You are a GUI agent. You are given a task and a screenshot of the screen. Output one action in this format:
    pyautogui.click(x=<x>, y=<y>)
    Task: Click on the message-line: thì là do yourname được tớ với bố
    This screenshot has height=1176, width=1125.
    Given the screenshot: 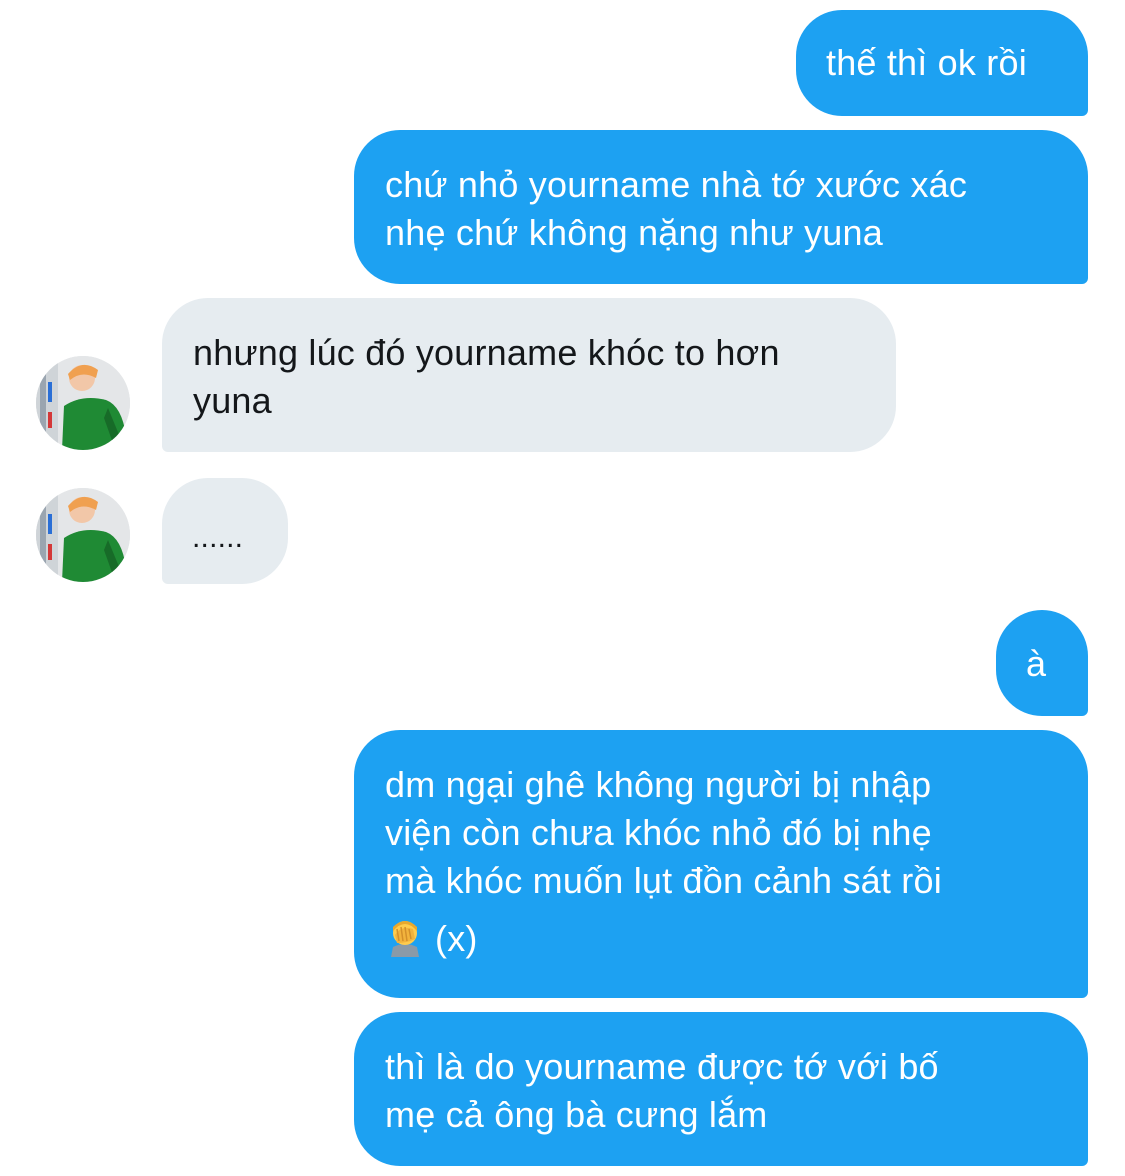 What is the action you would take?
    pyautogui.click(x=662, y=1066)
    